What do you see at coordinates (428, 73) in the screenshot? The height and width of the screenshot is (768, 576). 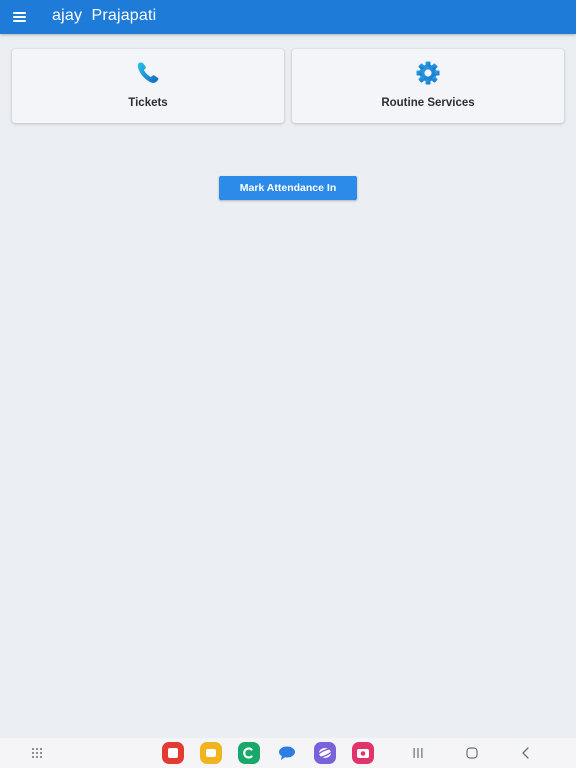 I see `gear-icon` at bounding box center [428, 73].